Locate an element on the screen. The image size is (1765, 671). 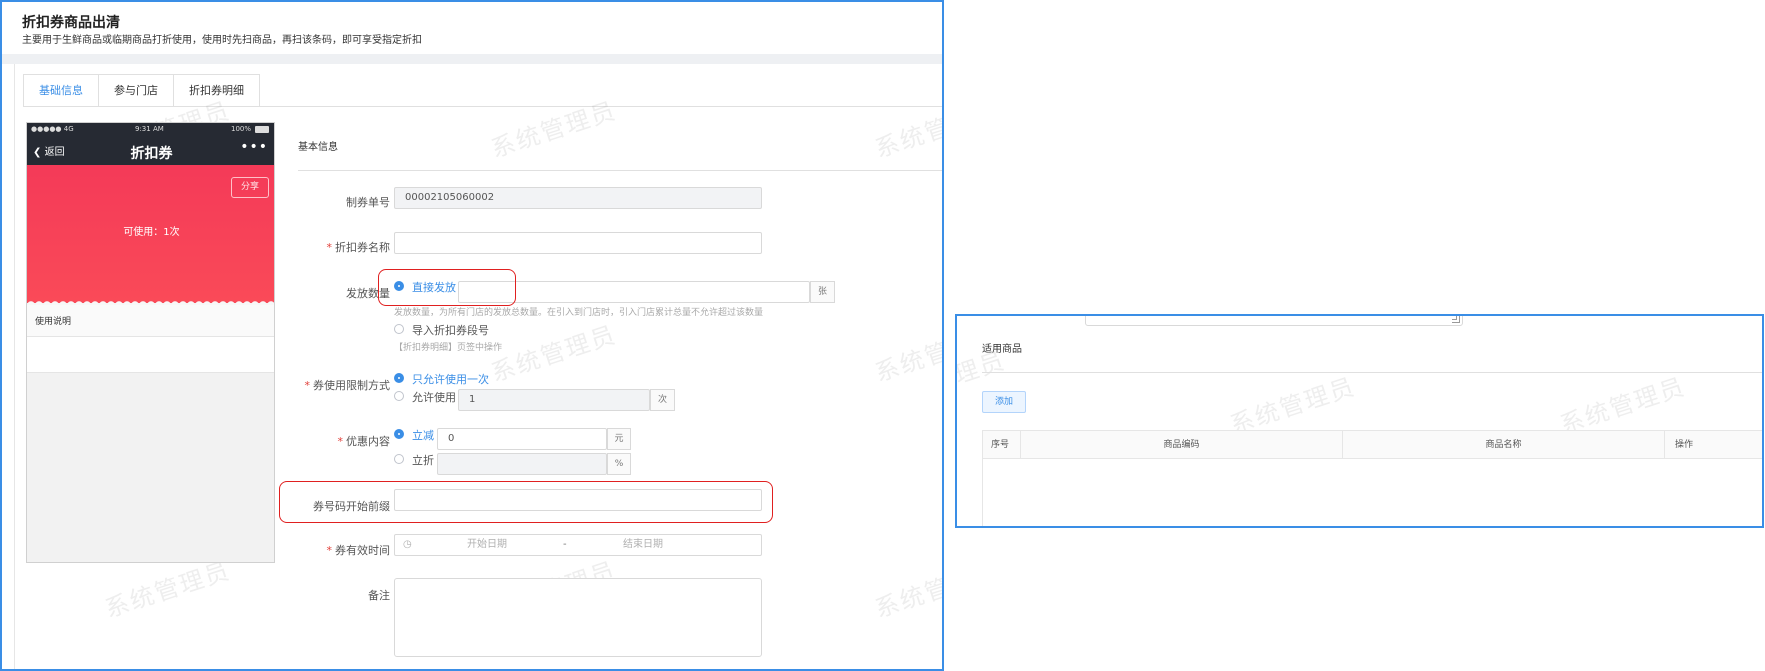
battery-icon is located at coordinates (262, 129).